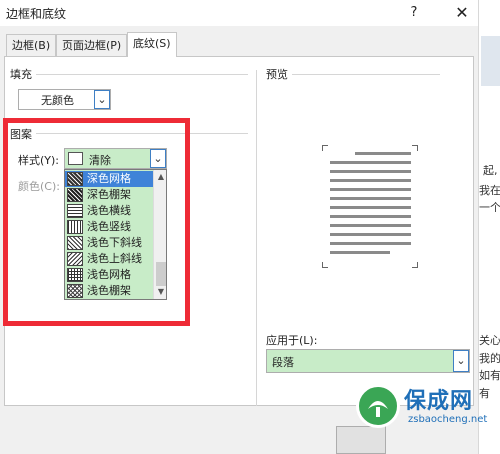  Describe the element at coordinates (109, 179) in the screenshot. I see `list-item: 深色网格` at that location.